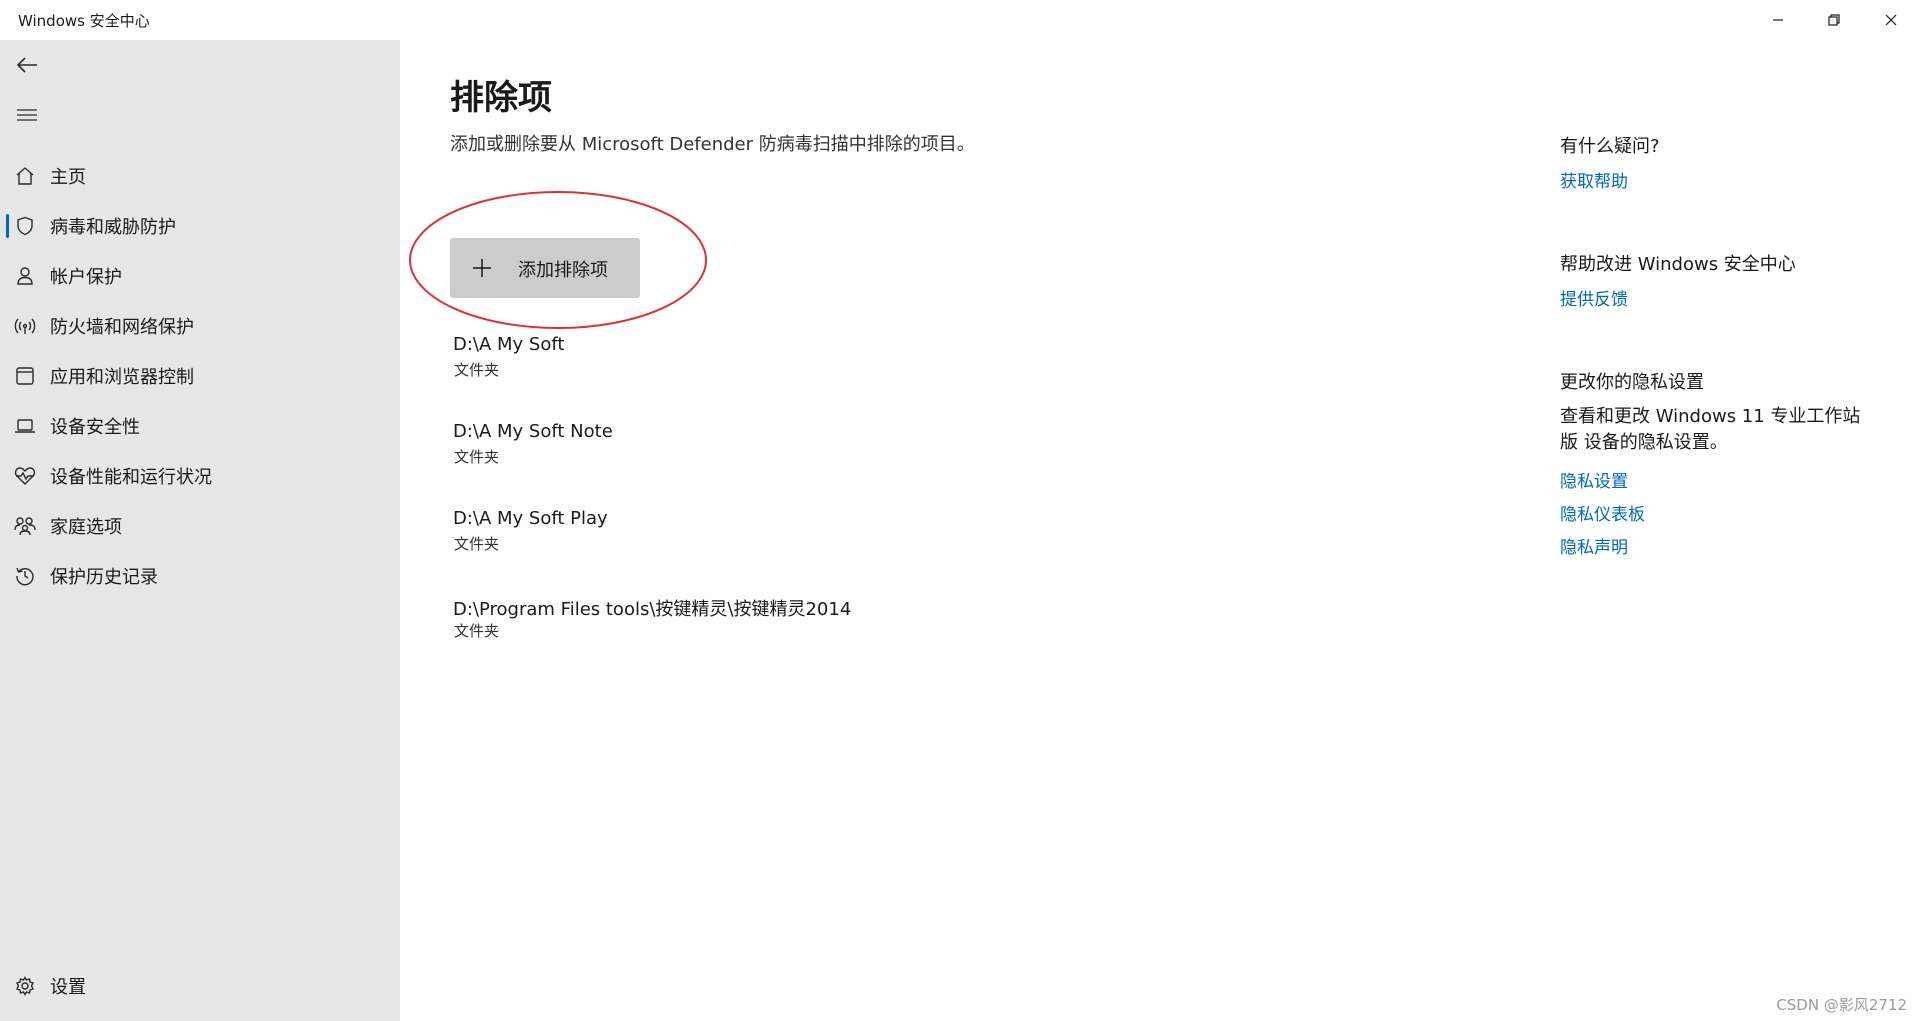  What do you see at coordinates (200, 426) in the screenshot?
I see `sidebar-item-device-security: 设备安全性` at bounding box center [200, 426].